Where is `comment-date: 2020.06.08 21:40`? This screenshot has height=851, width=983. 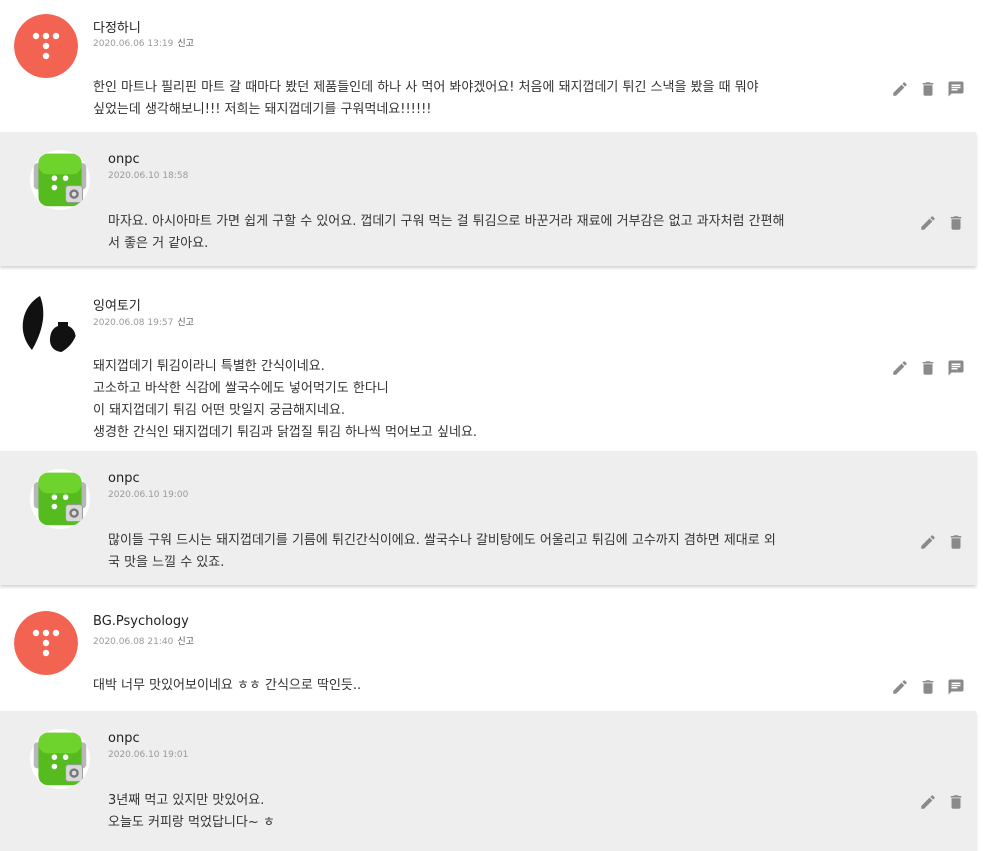 comment-date: 2020.06.08 21:40 is located at coordinates (133, 642).